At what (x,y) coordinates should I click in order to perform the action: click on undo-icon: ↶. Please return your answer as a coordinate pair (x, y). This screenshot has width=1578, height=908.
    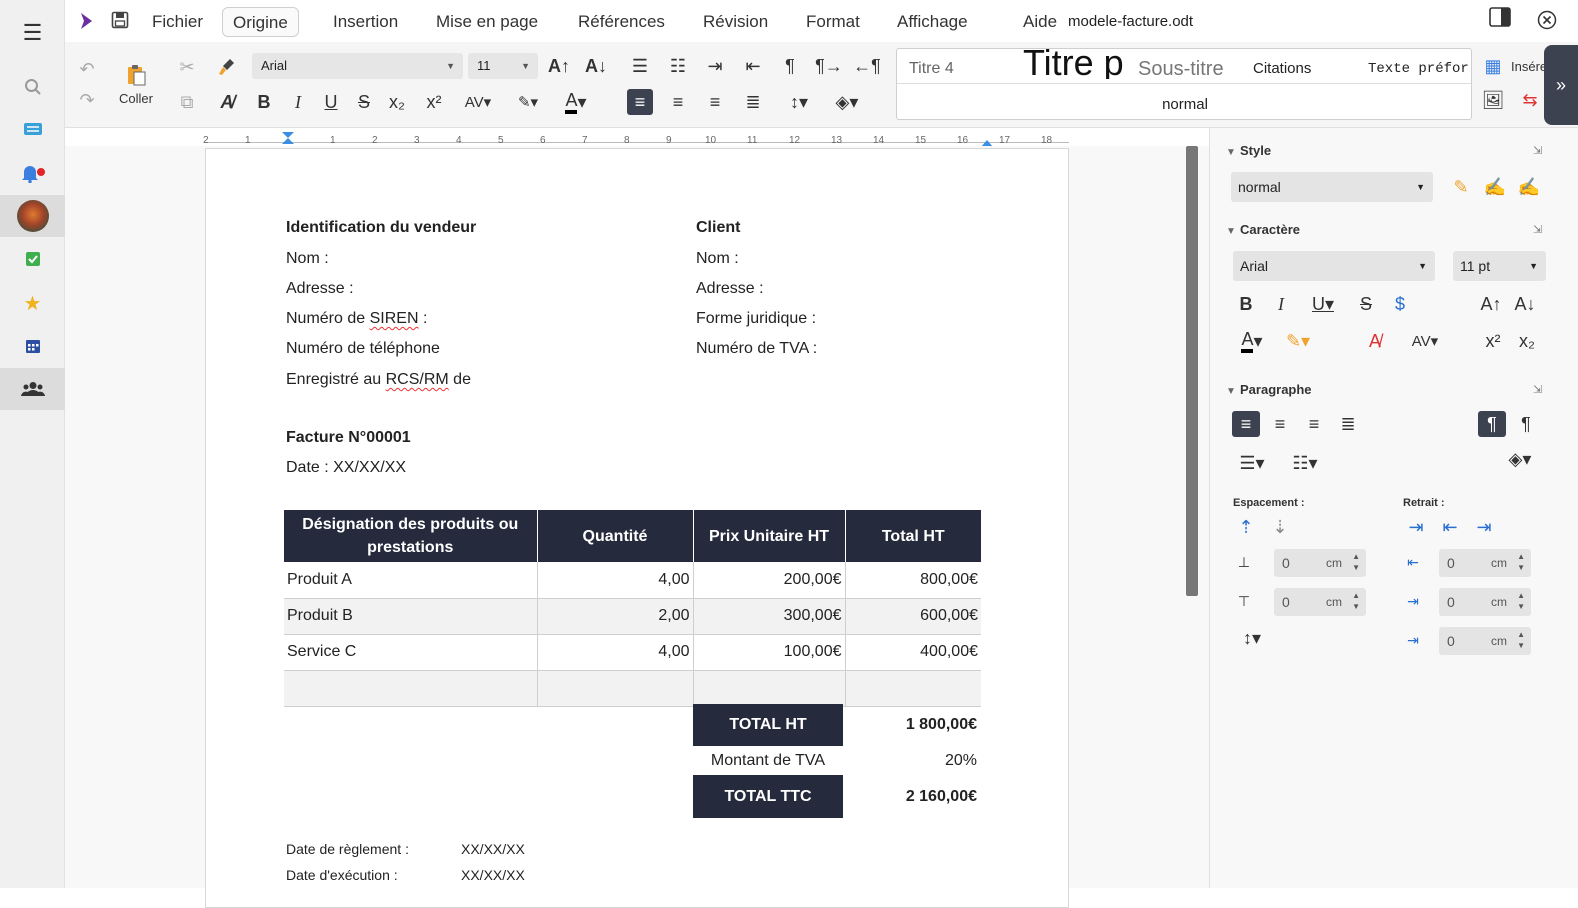
    Looking at the image, I should click on (87, 69).